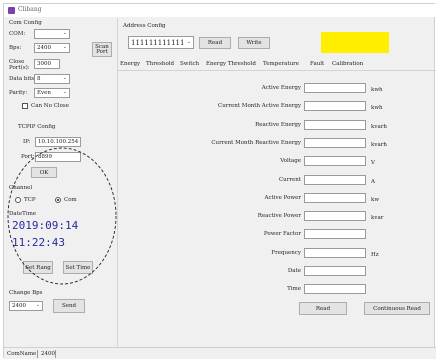 The width and height of the screenshot is (439, 360). Describe the element at coordinates (347, 64) in the screenshot. I see `tab-calibration: Calibration` at that location.